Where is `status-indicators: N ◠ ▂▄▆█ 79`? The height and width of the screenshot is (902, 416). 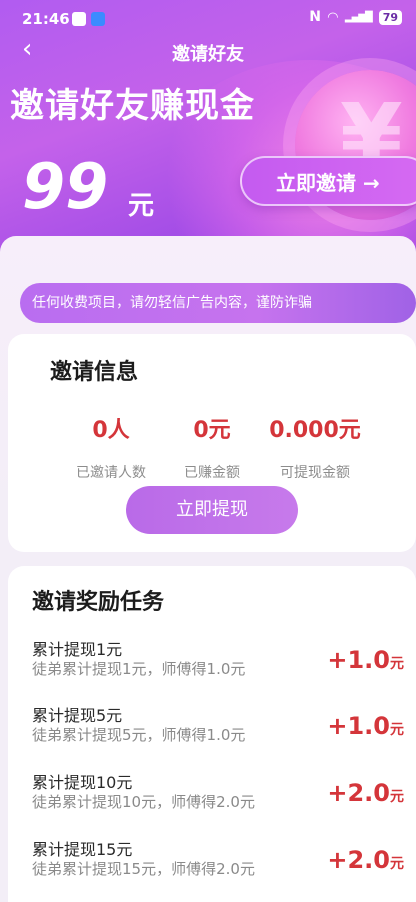
status-indicators: N ◠ ▂▄▆█ 79 is located at coordinates (355, 17).